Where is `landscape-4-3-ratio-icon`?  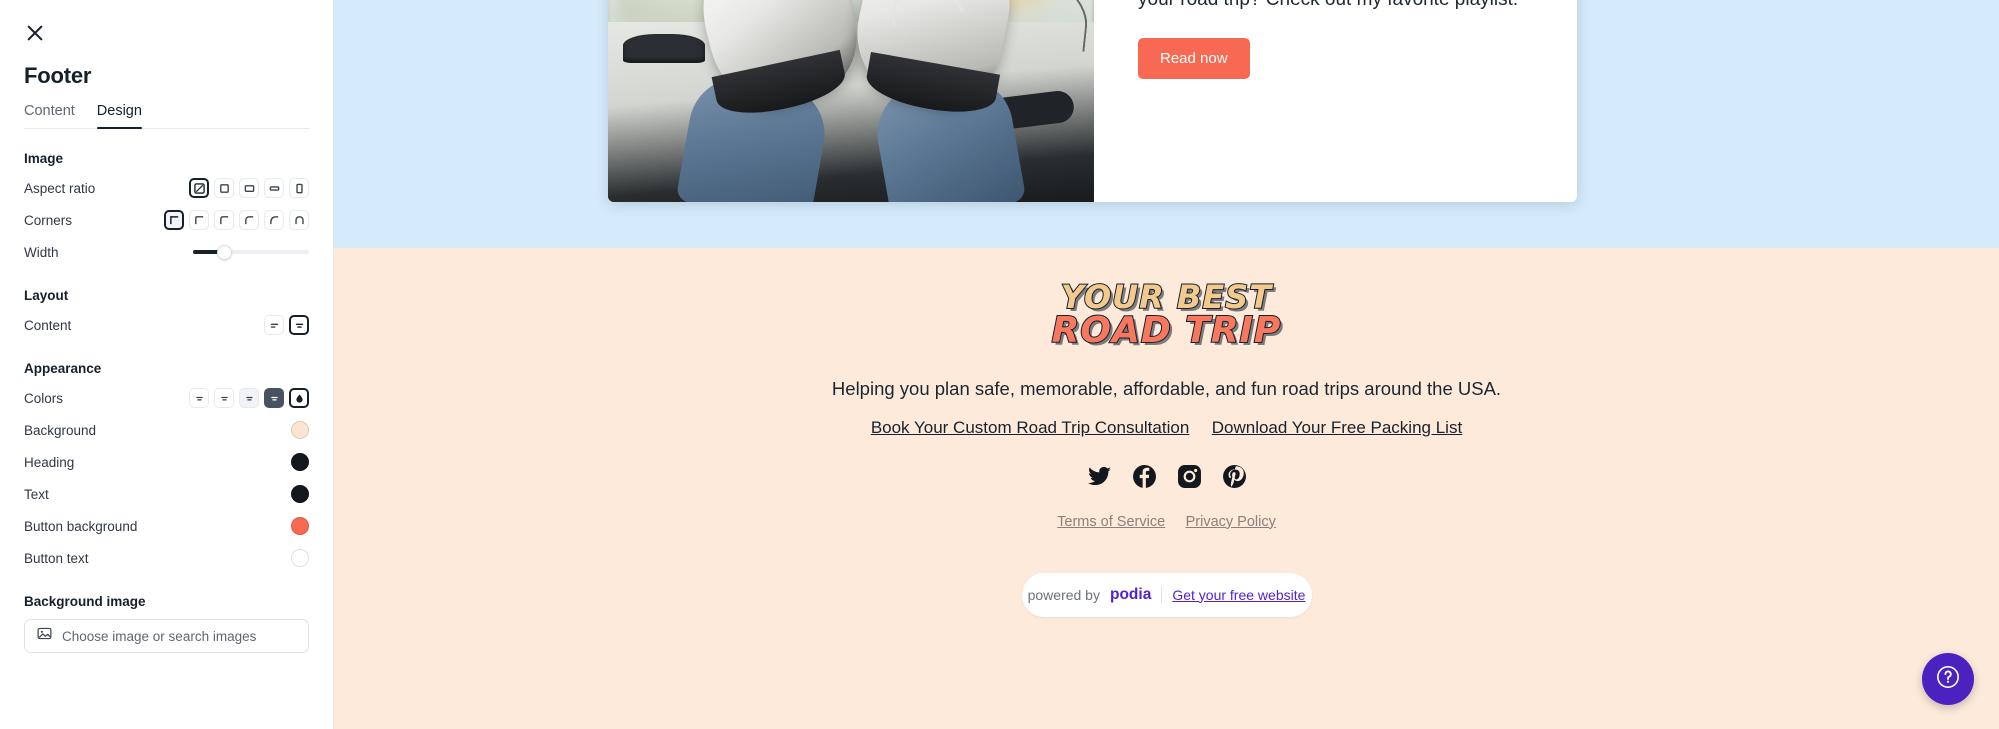
landscape-4-3-ratio-icon is located at coordinates (249, 188).